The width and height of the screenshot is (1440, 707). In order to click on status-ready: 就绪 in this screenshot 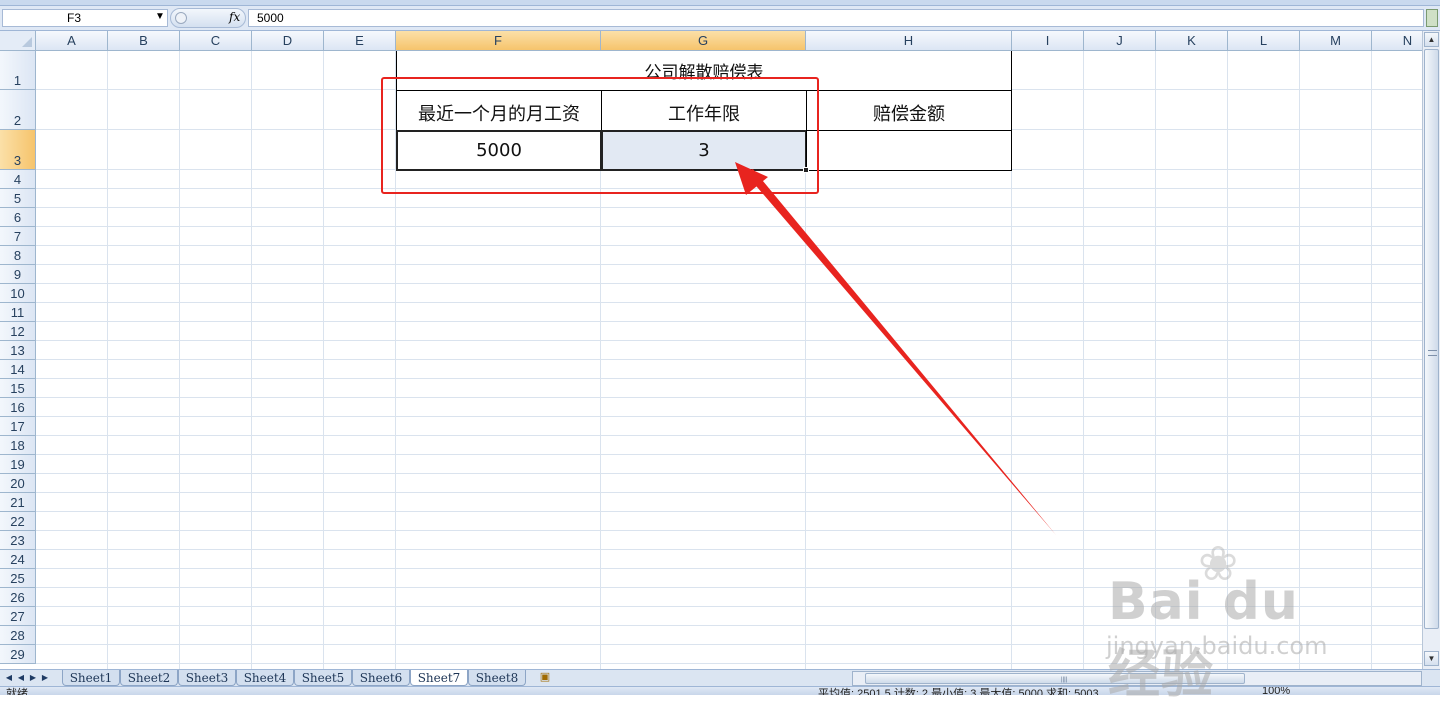, I will do `click(17, 691)`.